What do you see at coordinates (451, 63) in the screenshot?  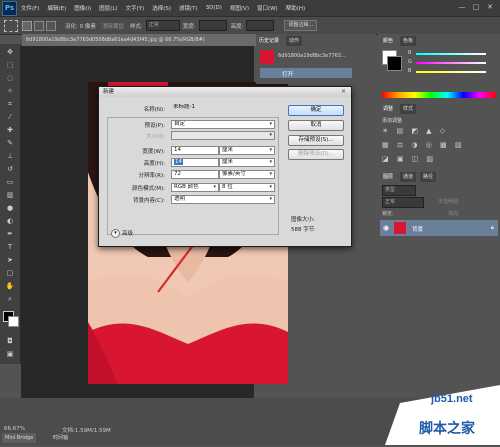 I see `channel-g-slider` at bounding box center [451, 63].